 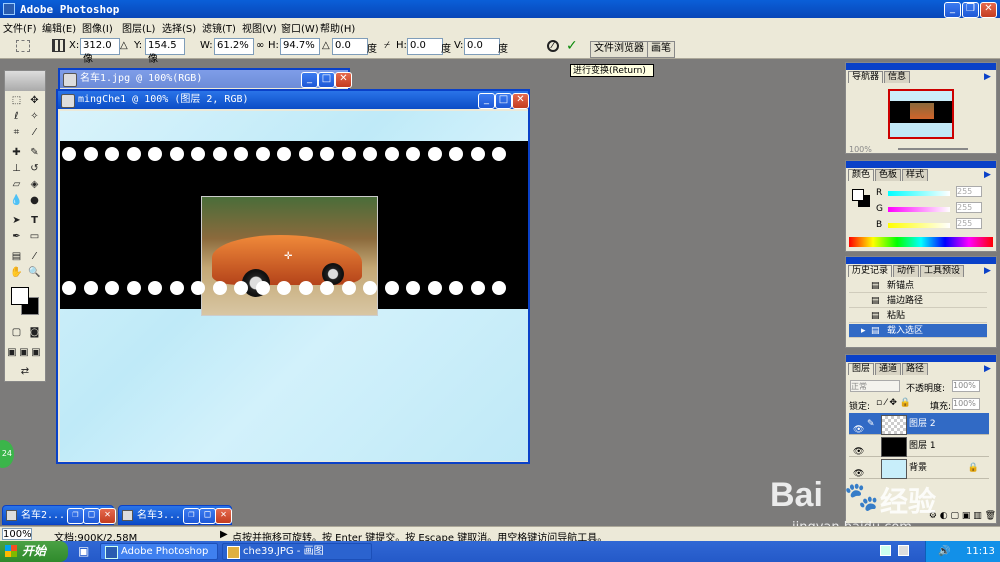 What do you see at coordinates (59, 515) in the screenshot?
I see `minimized-window-1: 名车2... ❐ □ ✕` at bounding box center [59, 515].